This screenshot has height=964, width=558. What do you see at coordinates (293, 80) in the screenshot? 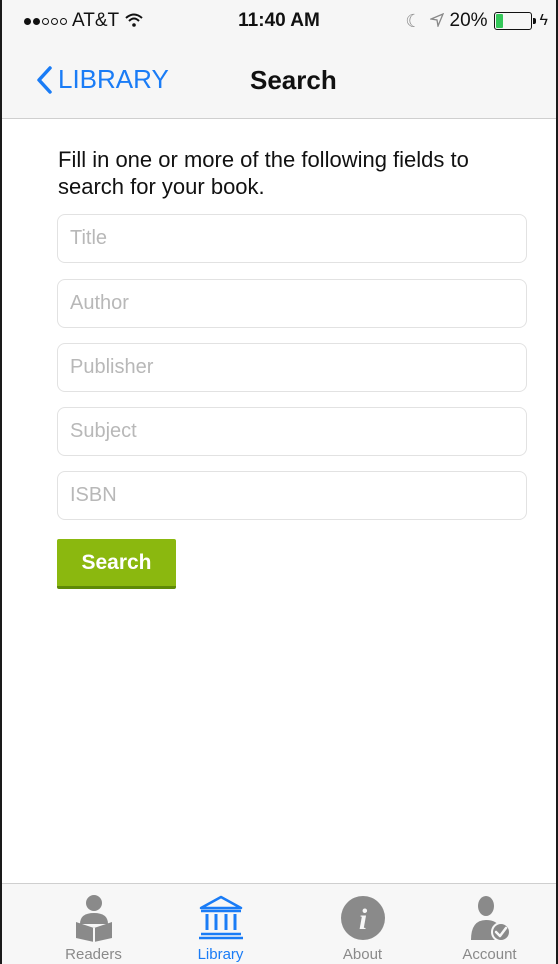
I see `page-title: Search` at bounding box center [293, 80].